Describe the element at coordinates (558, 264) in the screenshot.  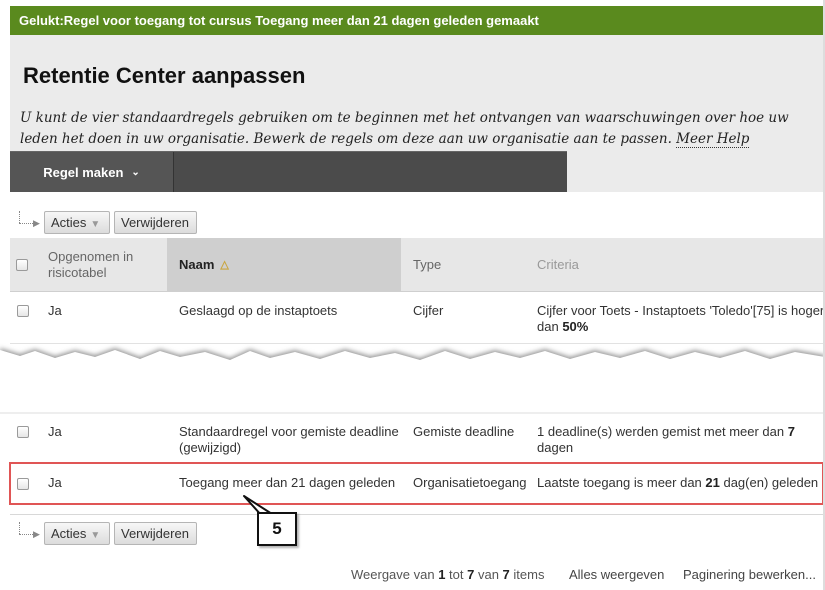
I see `header-criteria: Criteria` at that location.